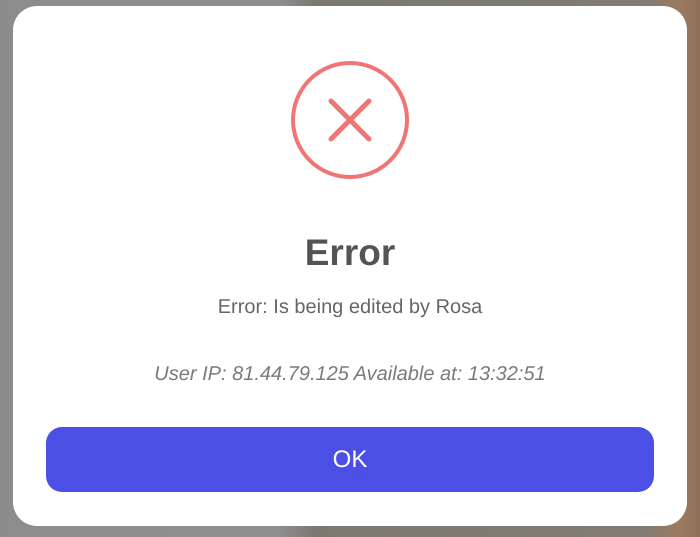 Image resolution: width=700 pixels, height=537 pixels. Describe the element at coordinates (350, 307) in the screenshot. I see `error-message: Error: Is being edited by Rosa` at that location.